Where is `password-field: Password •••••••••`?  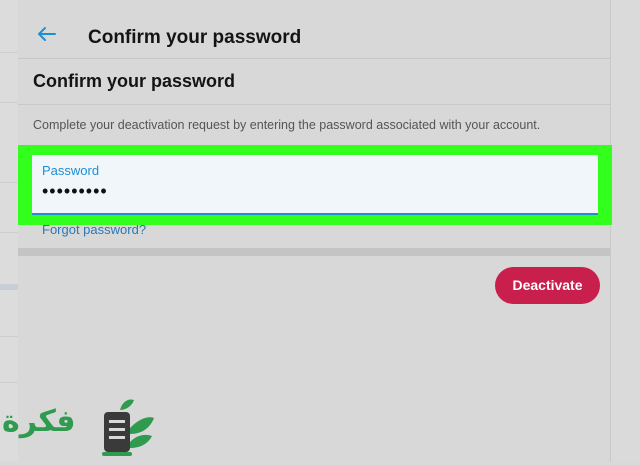 password-field: Password ••••••••• is located at coordinates (315, 185).